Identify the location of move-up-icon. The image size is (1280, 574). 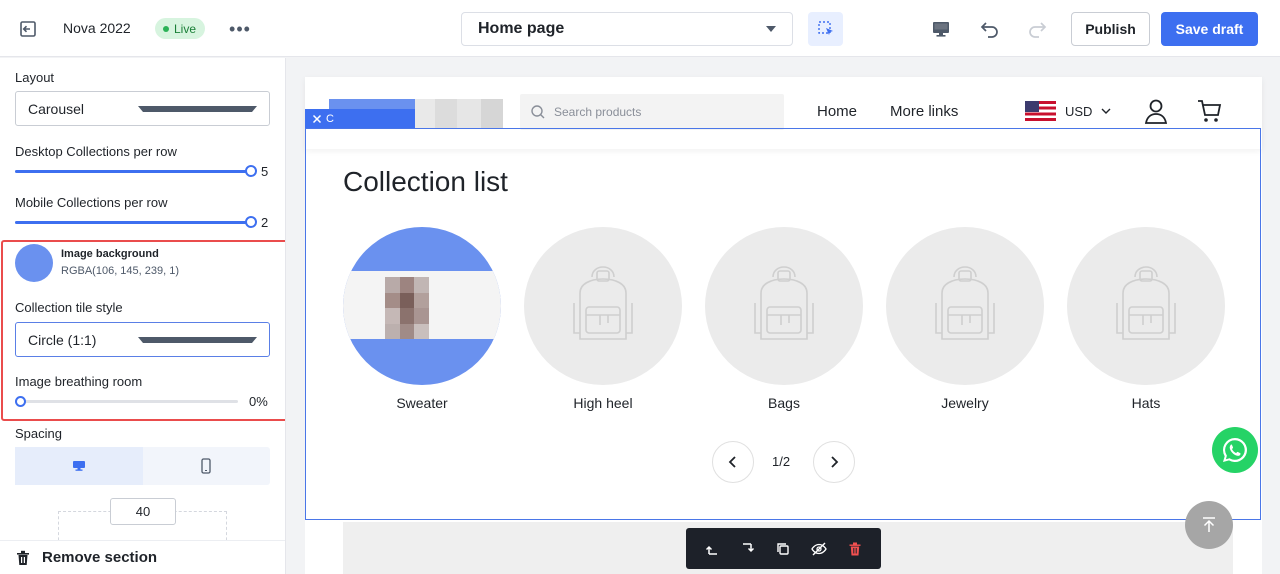
(712, 549).